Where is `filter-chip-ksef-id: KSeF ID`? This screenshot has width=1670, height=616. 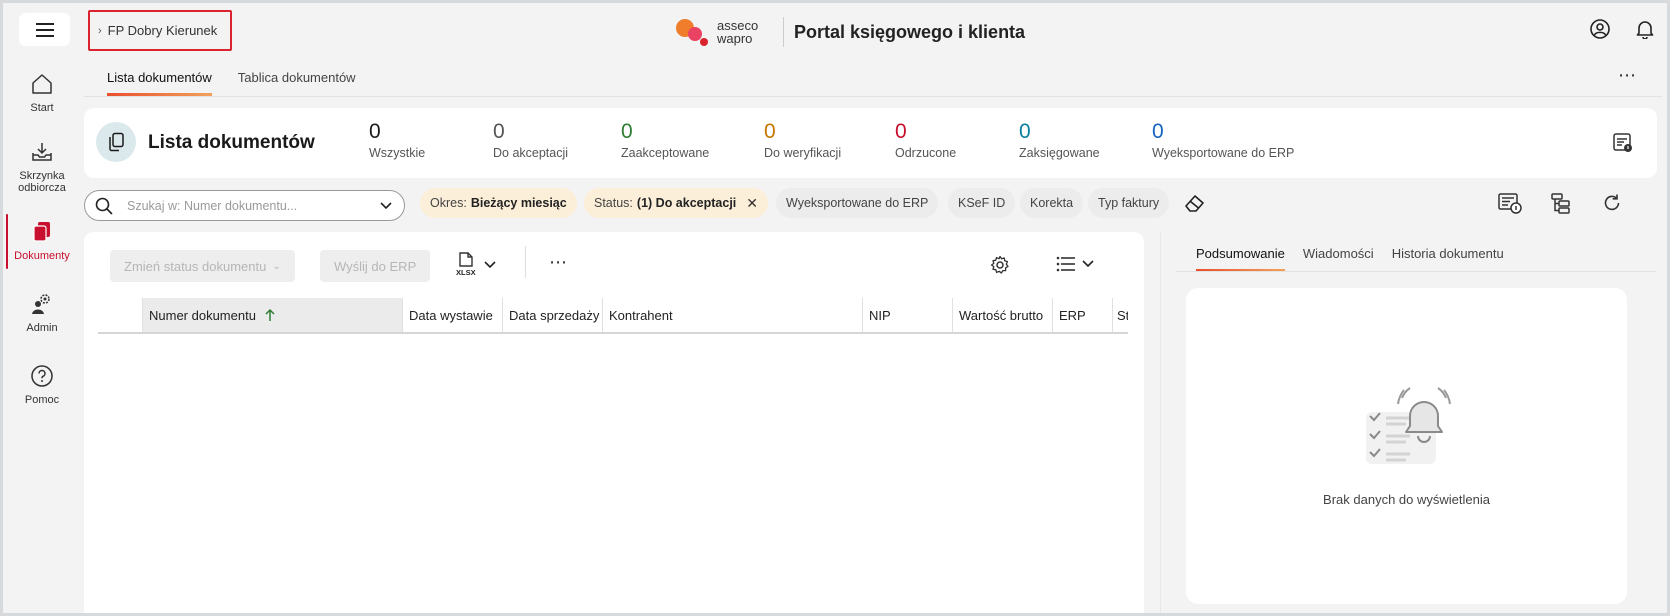
filter-chip-ksef-id: KSeF ID is located at coordinates (982, 203).